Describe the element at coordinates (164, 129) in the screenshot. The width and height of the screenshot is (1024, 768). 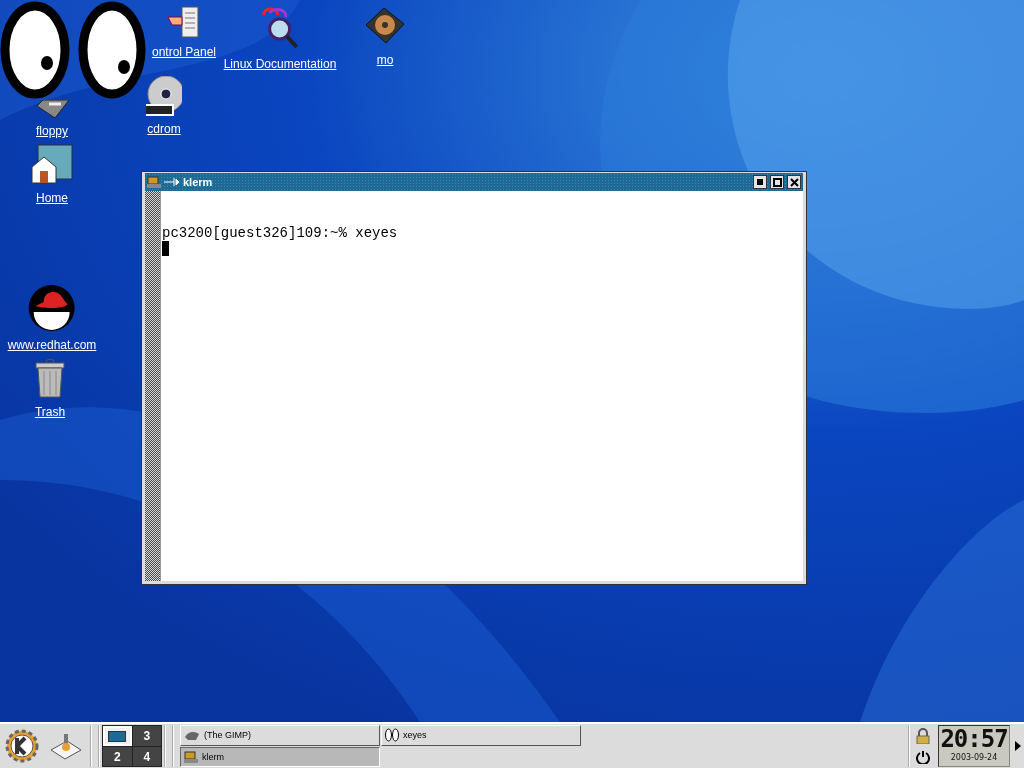
I see `icon-label: cdrom` at that location.